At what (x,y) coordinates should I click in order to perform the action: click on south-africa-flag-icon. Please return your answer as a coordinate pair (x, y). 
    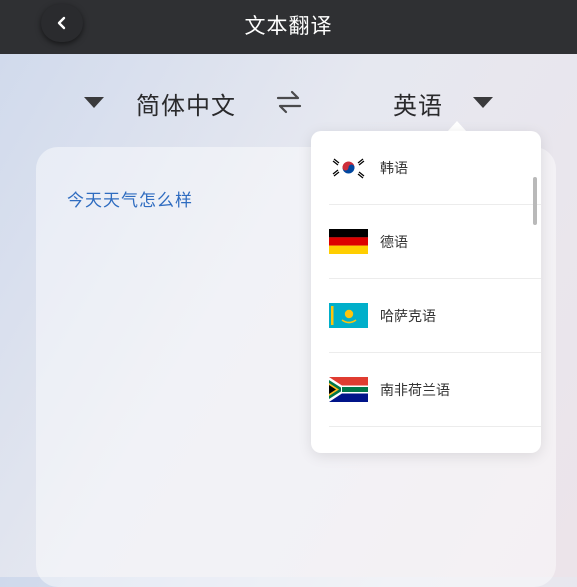
    Looking at the image, I should click on (348, 389).